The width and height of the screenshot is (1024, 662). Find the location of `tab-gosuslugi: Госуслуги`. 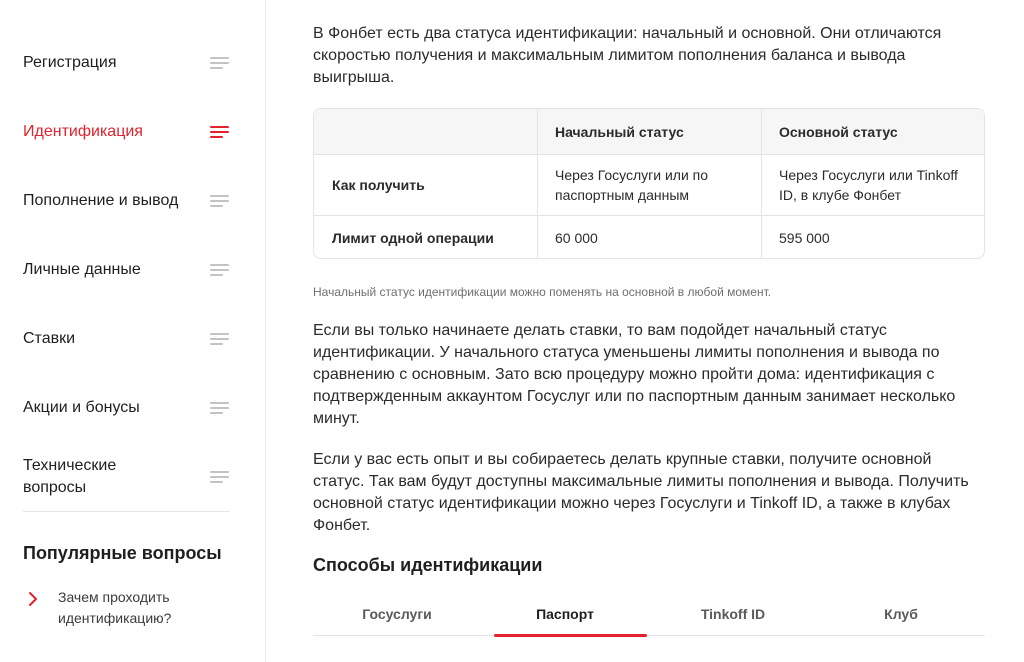

tab-gosuslugi: Госуслуги is located at coordinates (397, 614).